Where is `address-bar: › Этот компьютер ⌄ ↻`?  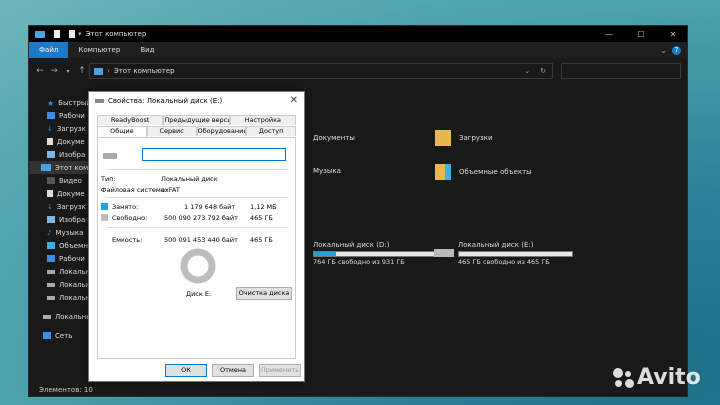
address-bar: › Этот компьютер ⌄ ↻ is located at coordinates (321, 71).